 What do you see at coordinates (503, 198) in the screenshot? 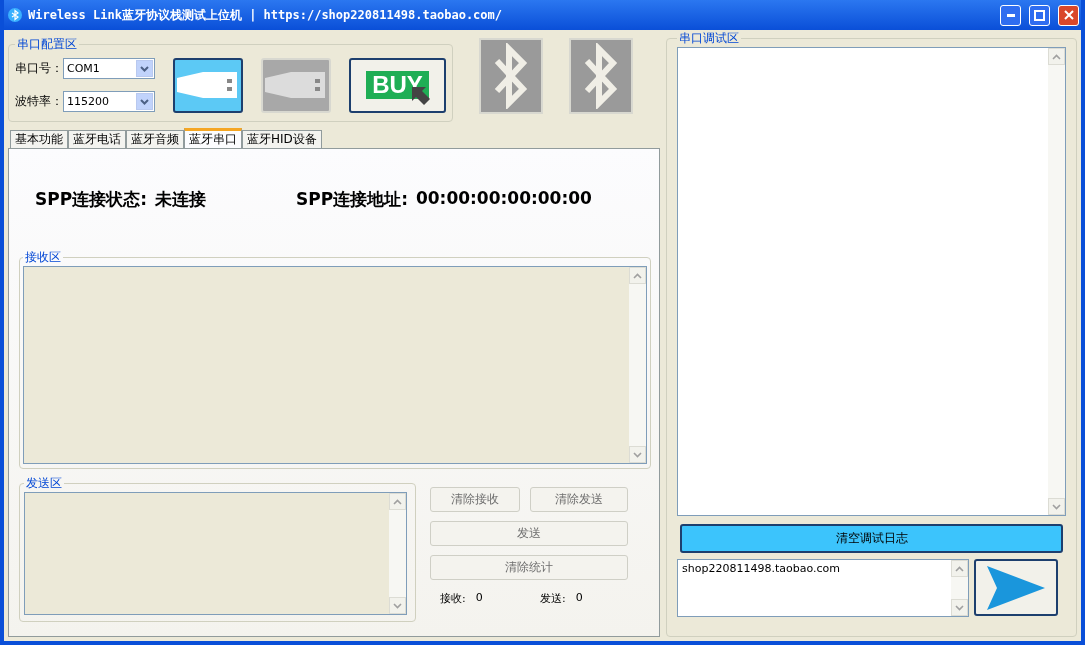
I see `address-value: 00:00:00:00:00:00` at bounding box center [503, 198].